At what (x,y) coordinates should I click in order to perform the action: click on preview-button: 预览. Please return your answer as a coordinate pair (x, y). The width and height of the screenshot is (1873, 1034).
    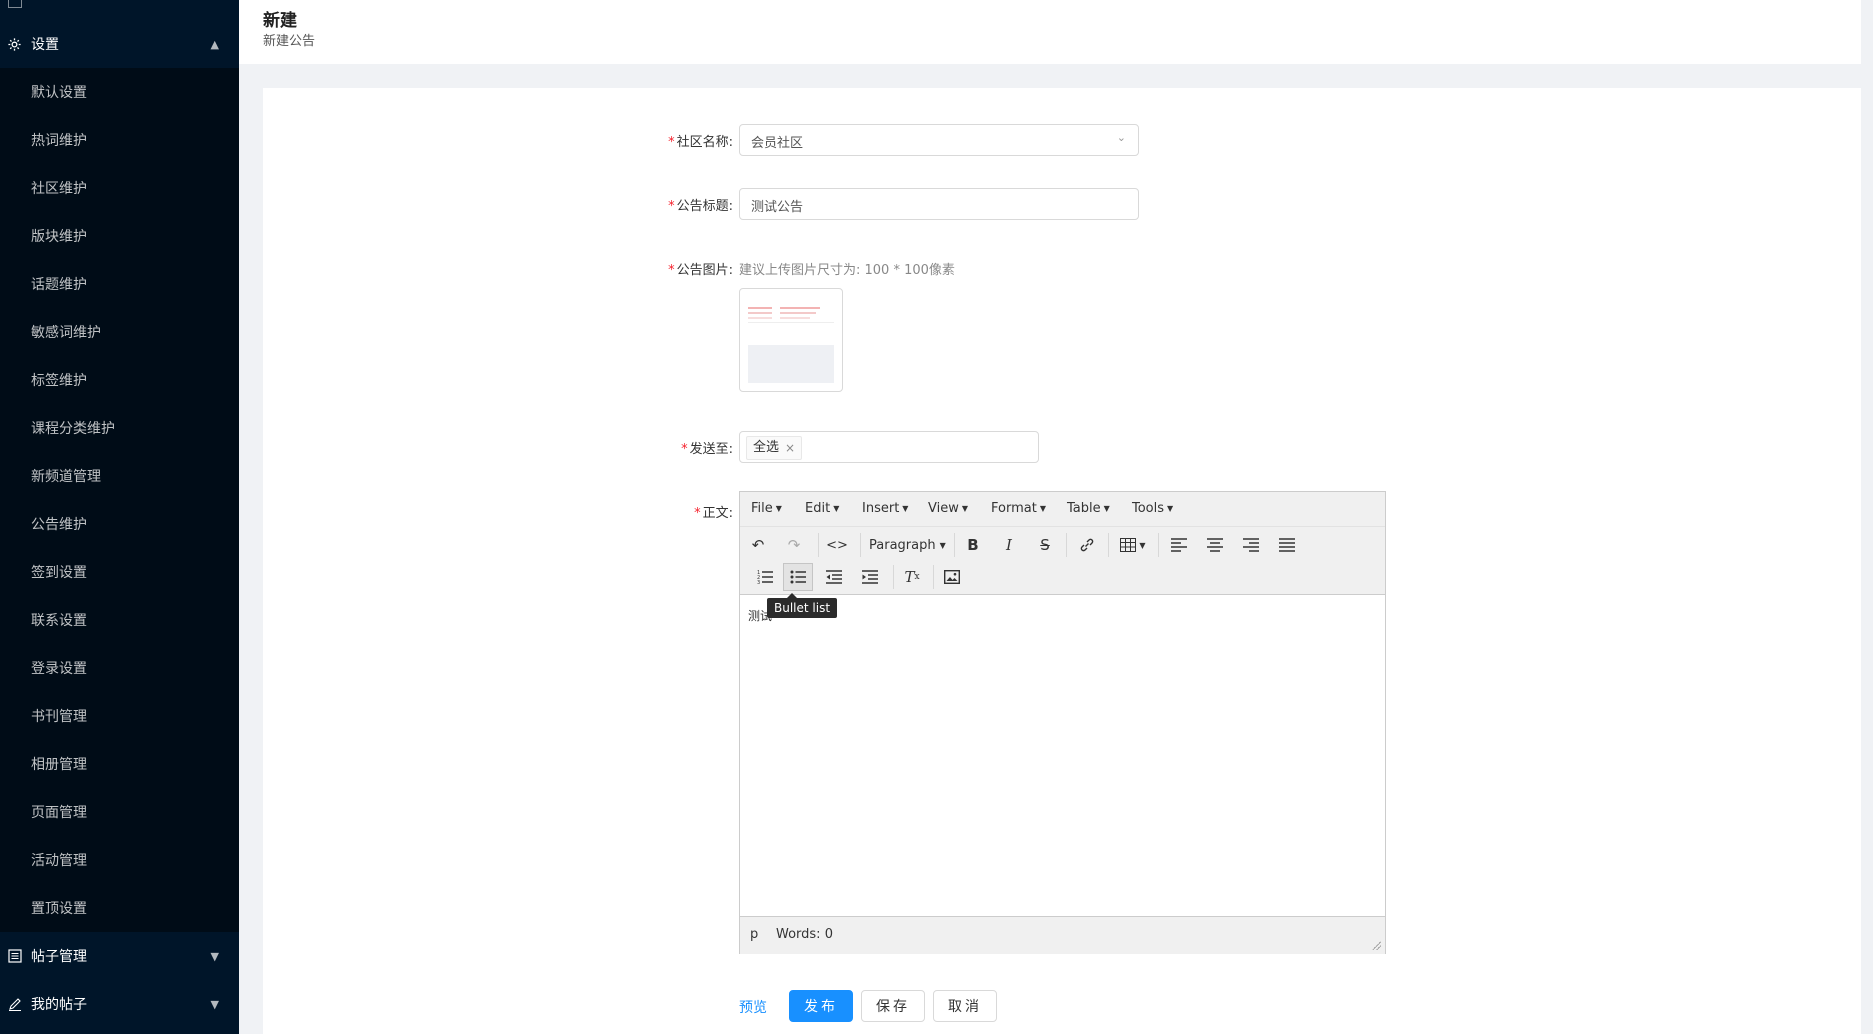
    Looking at the image, I should click on (753, 1007).